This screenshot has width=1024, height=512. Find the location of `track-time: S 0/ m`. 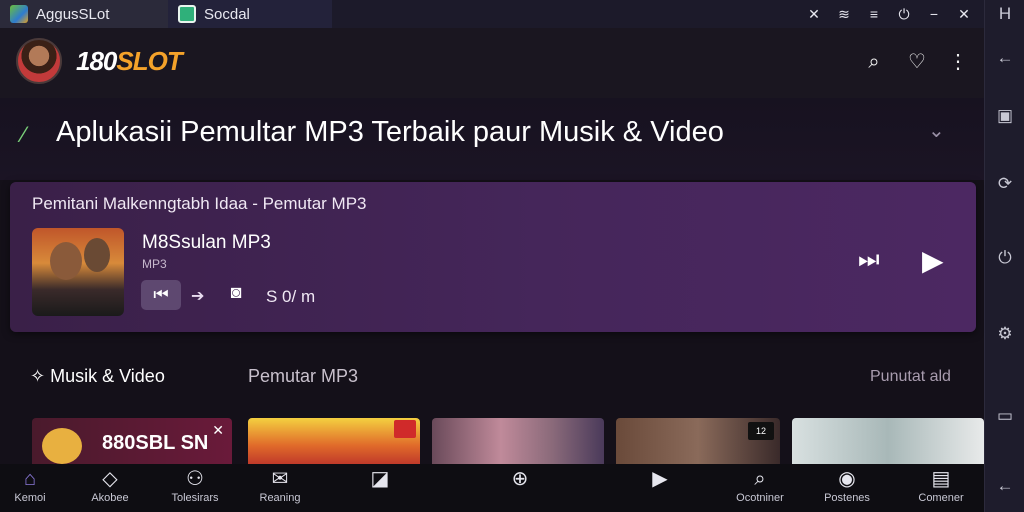

track-time: S 0/ m is located at coordinates (291, 296).